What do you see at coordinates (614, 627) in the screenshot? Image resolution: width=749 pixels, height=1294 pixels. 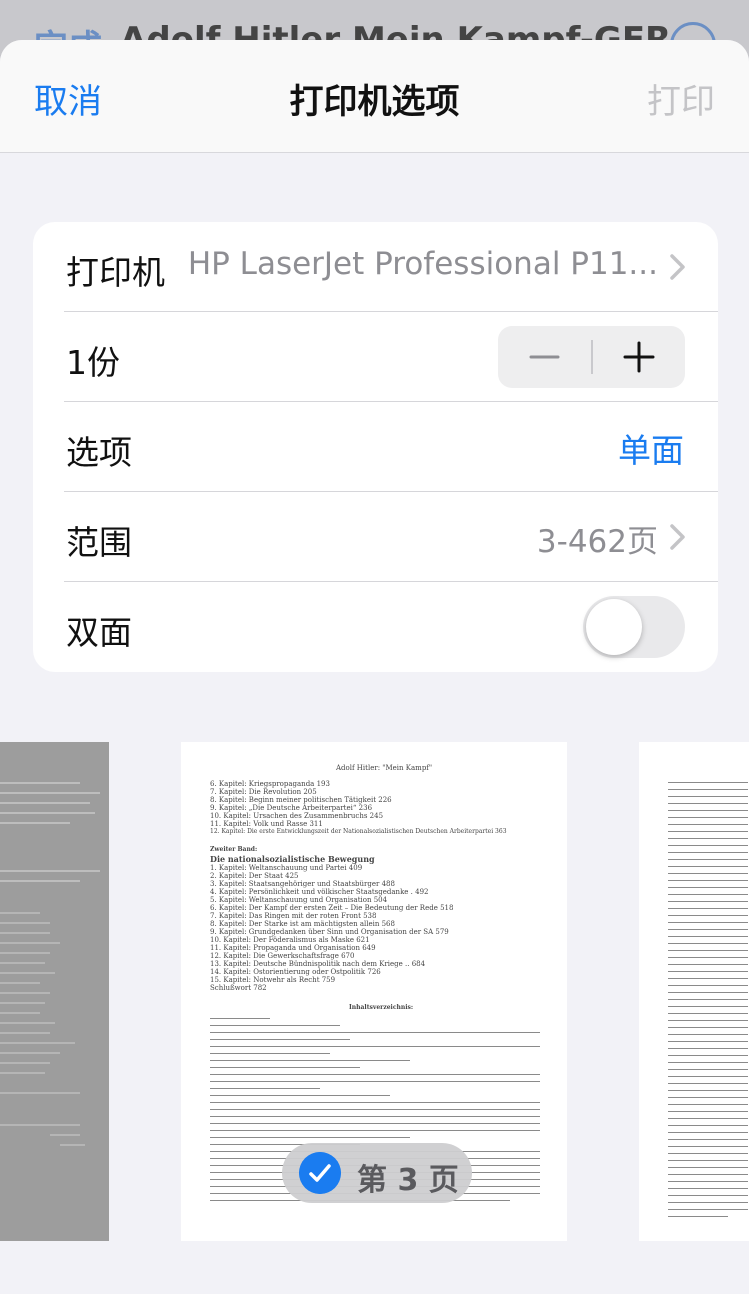 I see `toggle-knob` at bounding box center [614, 627].